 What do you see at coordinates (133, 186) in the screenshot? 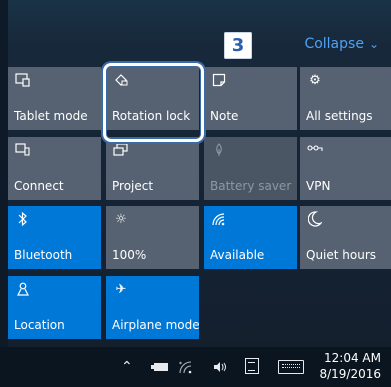
I see `tile-label: Project` at bounding box center [133, 186].